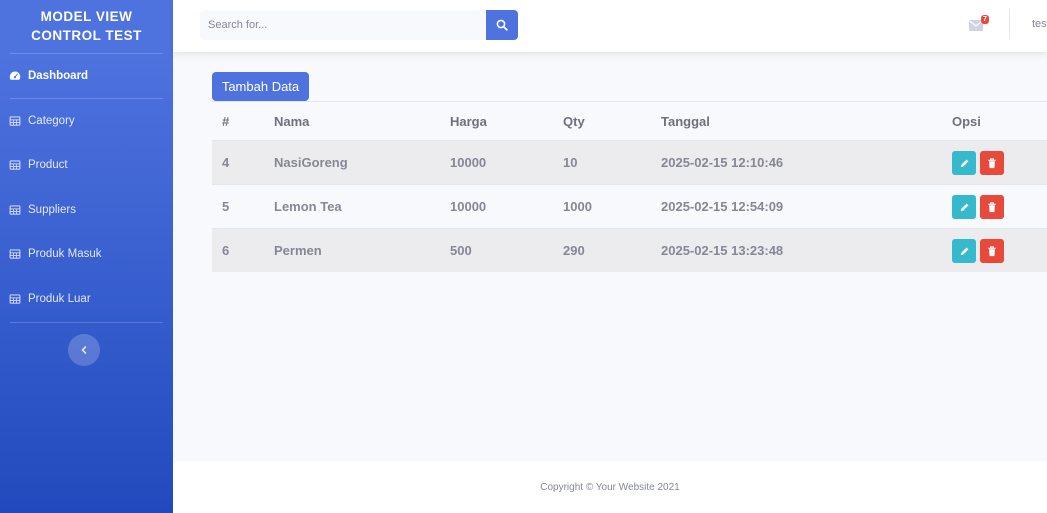 The width and height of the screenshot is (1047, 513). I want to click on search-input, so click(343, 25).